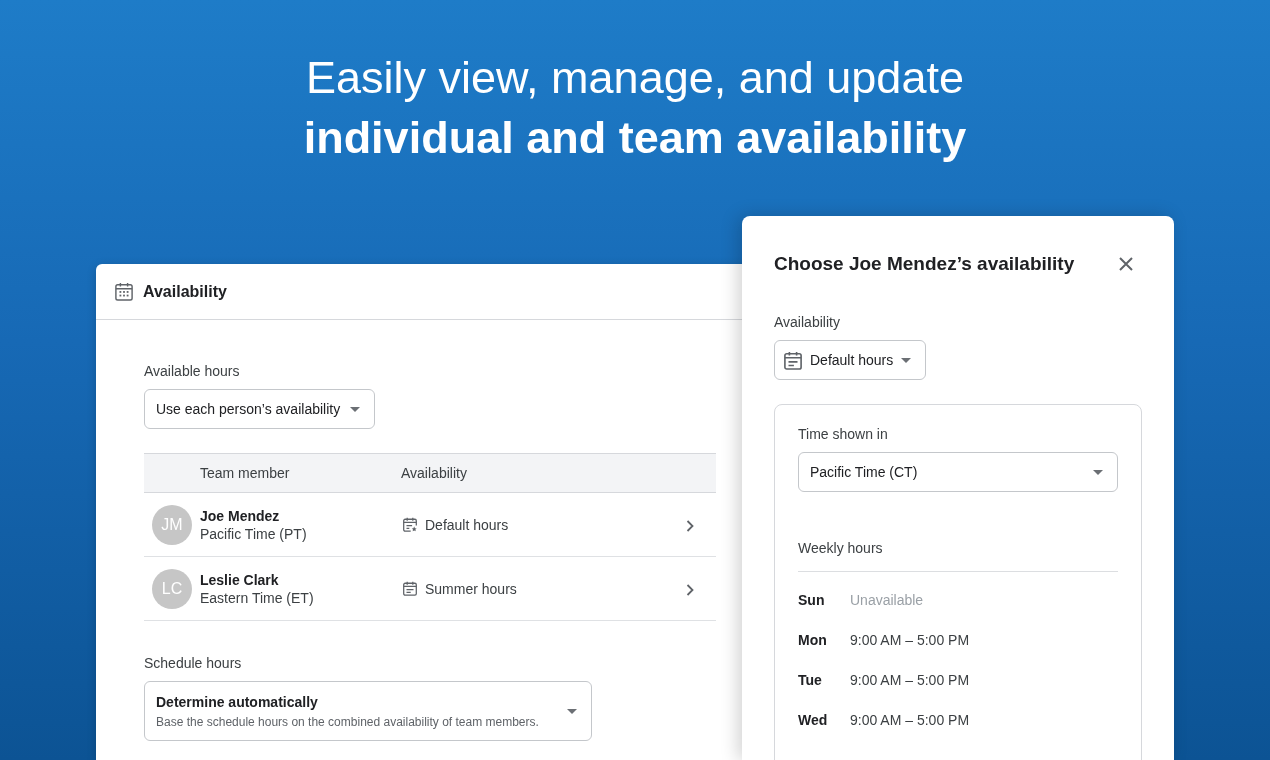  I want to click on field-label: Availability, so click(807, 322).